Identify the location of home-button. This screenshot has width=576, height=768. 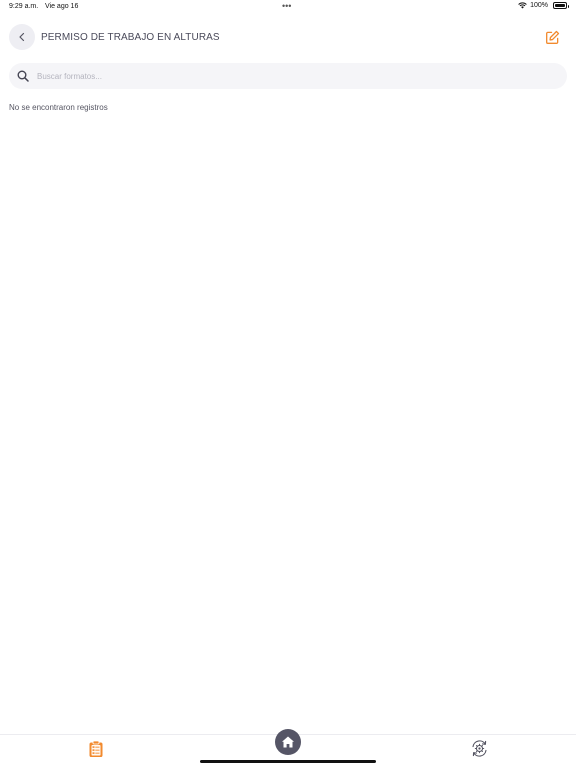
(288, 742).